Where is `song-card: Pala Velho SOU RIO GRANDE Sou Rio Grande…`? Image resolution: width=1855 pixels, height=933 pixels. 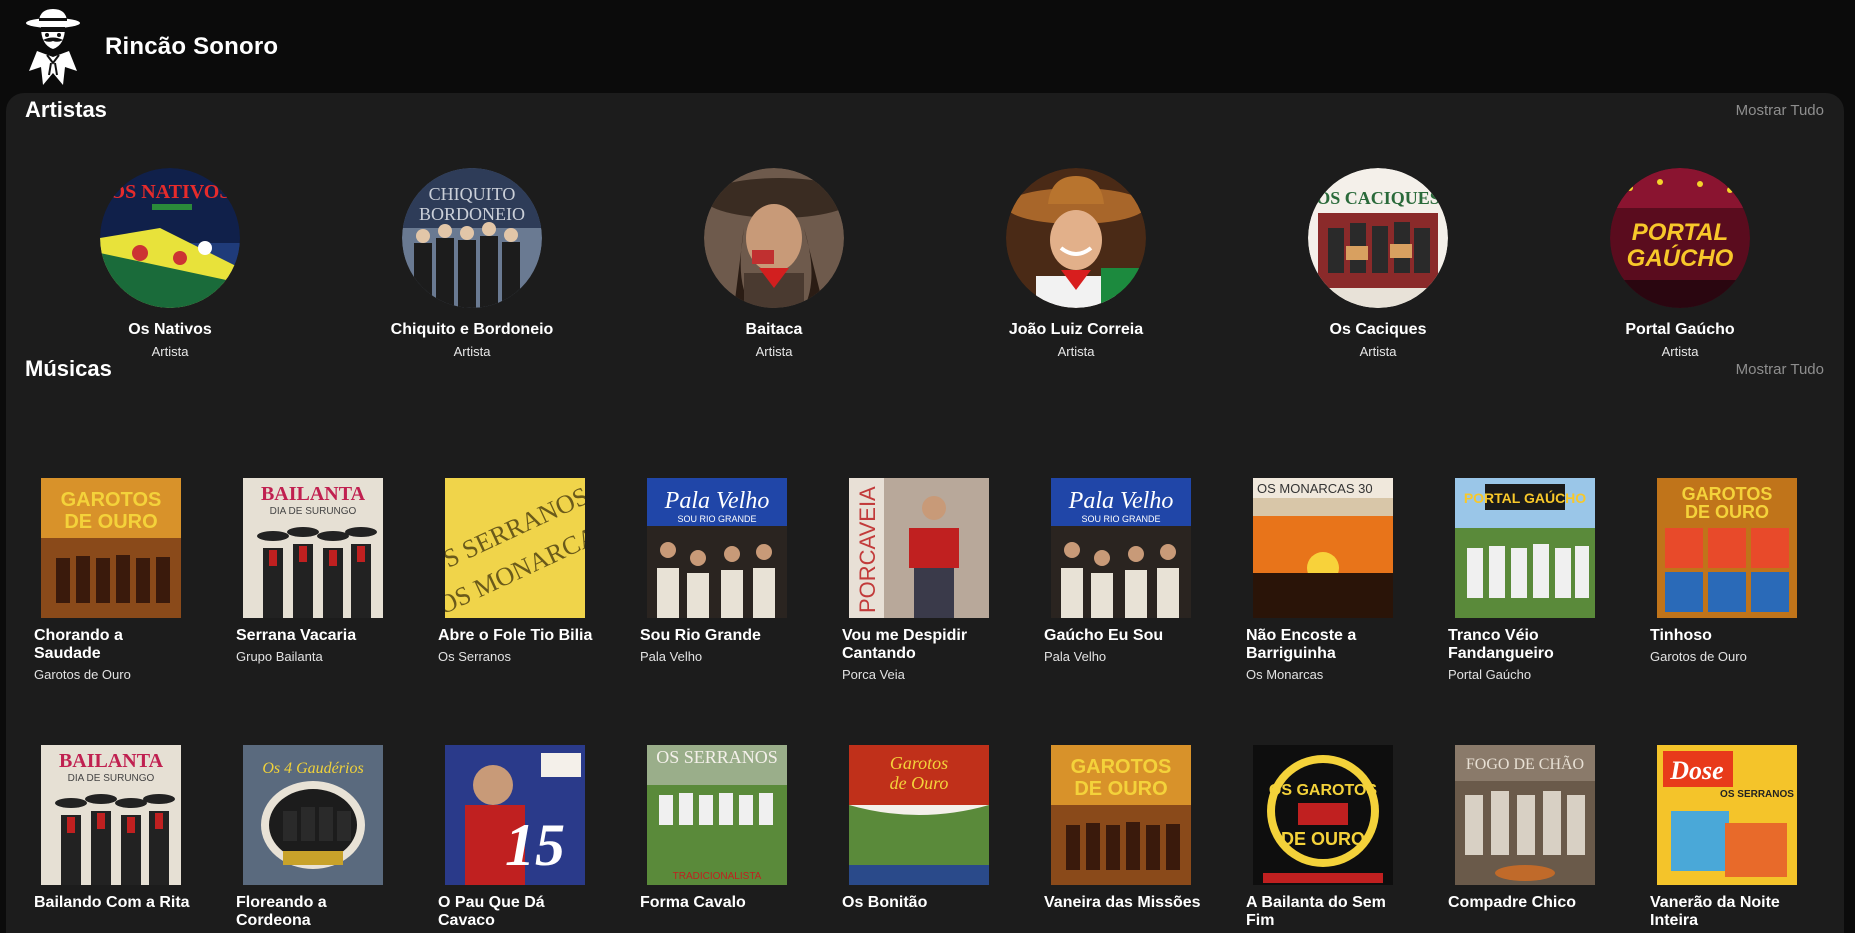 song-card: Pala Velho SOU RIO GRANDE Sou Rio Grande… is located at coordinates (732, 571).